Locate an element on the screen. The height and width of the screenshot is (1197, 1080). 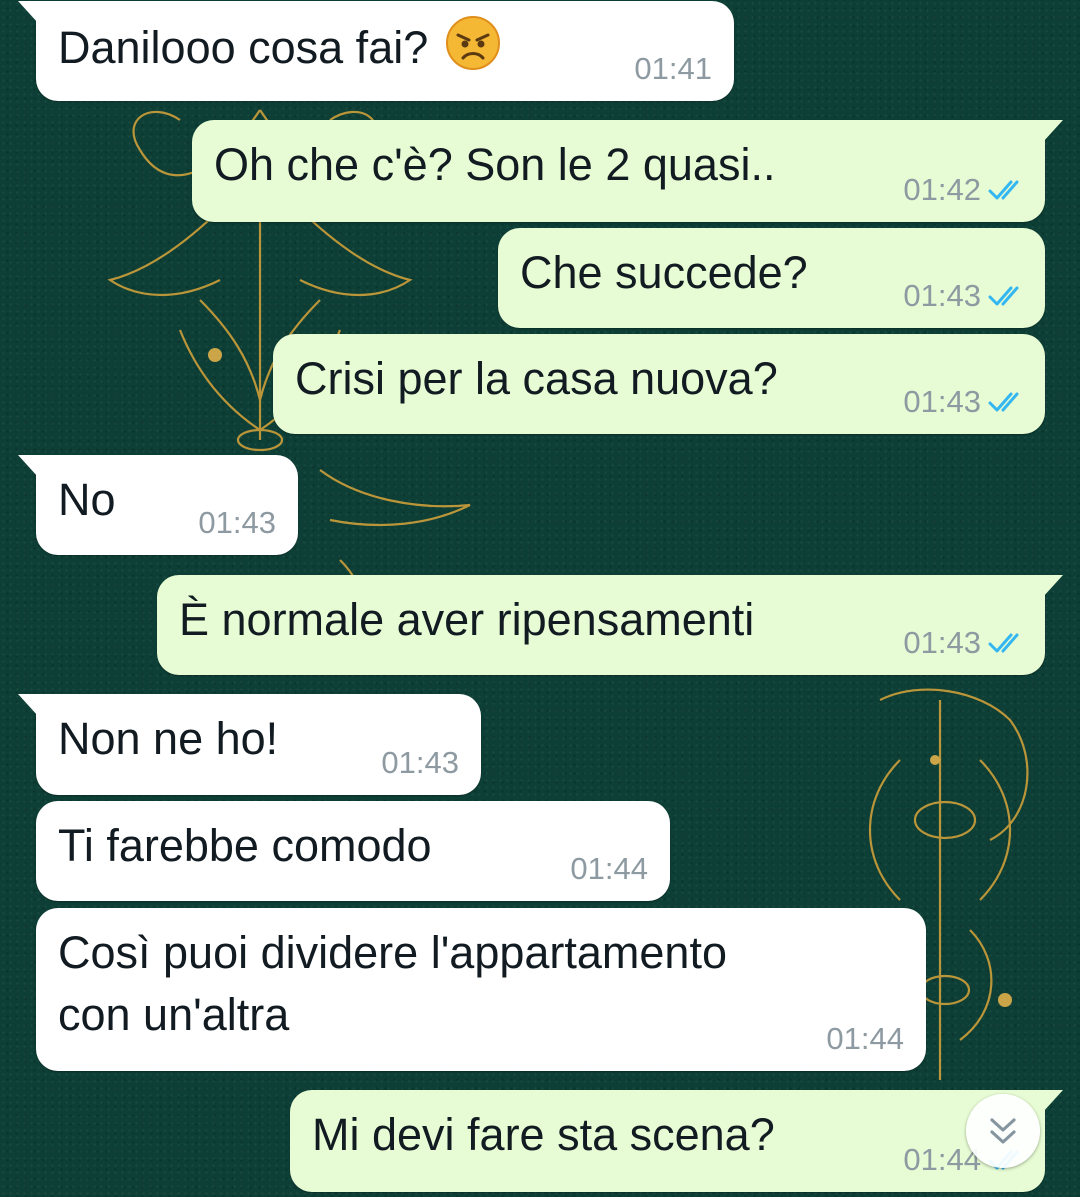
message-text: Oh che c'è? Son le 2 quasi.. is located at coordinates (495, 164).